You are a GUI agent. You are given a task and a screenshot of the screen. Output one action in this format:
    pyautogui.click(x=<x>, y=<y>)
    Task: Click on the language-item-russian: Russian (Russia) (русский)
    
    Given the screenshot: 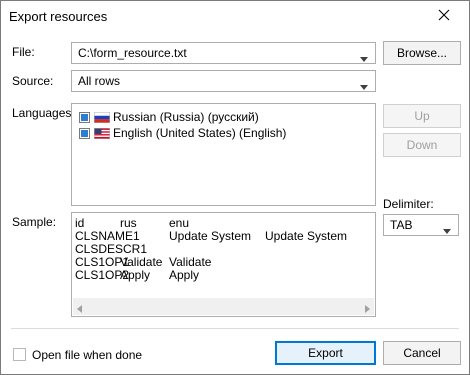 What is the action you would take?
    pyautogui.click(x=169, y=117)
    